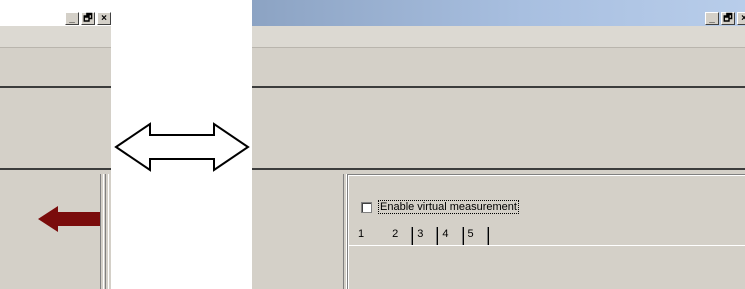 The height and width of the screenshot is (289, 745). I want to click on narrow-window: _ 🗗 ×, so click(55, 144).